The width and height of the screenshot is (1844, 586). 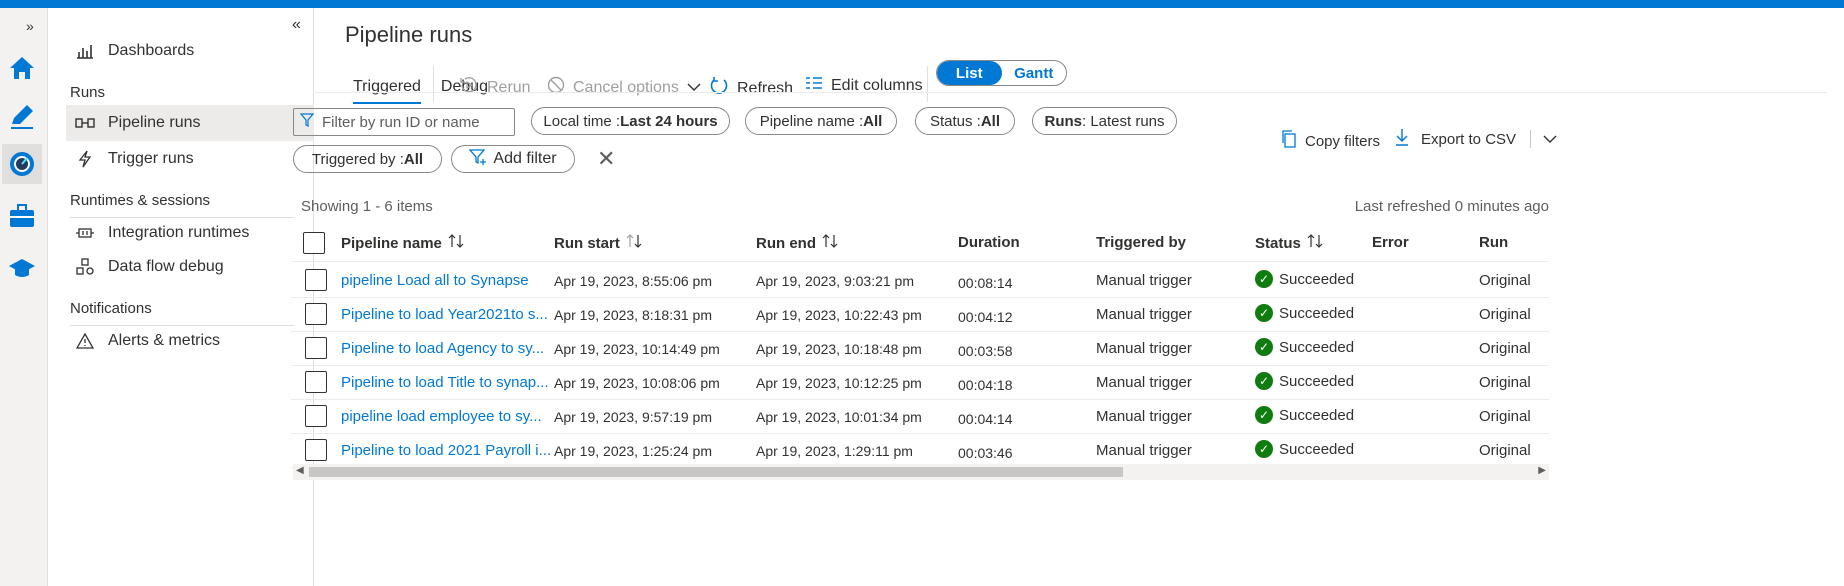 I want to click on run-start: Apr 19, 2023, 9:57:19 pm, so click(x=633, y=417).